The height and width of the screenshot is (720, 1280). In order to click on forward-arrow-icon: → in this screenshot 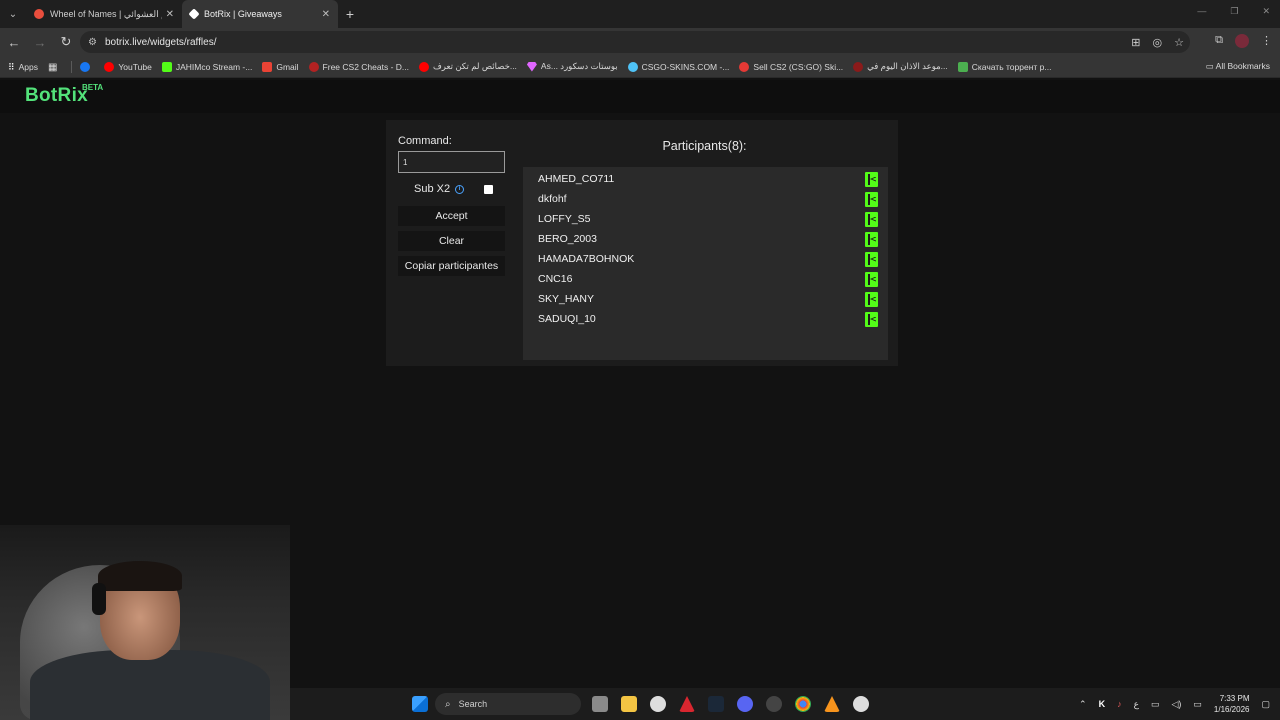, I will do `click(40, 42)`.